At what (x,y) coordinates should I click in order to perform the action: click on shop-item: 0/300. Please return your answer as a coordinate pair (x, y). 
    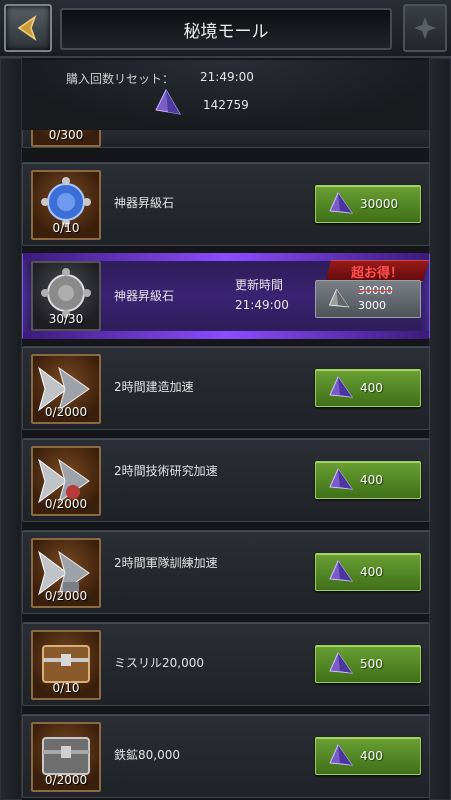
    Looking at the image, I should click on (226, 139).